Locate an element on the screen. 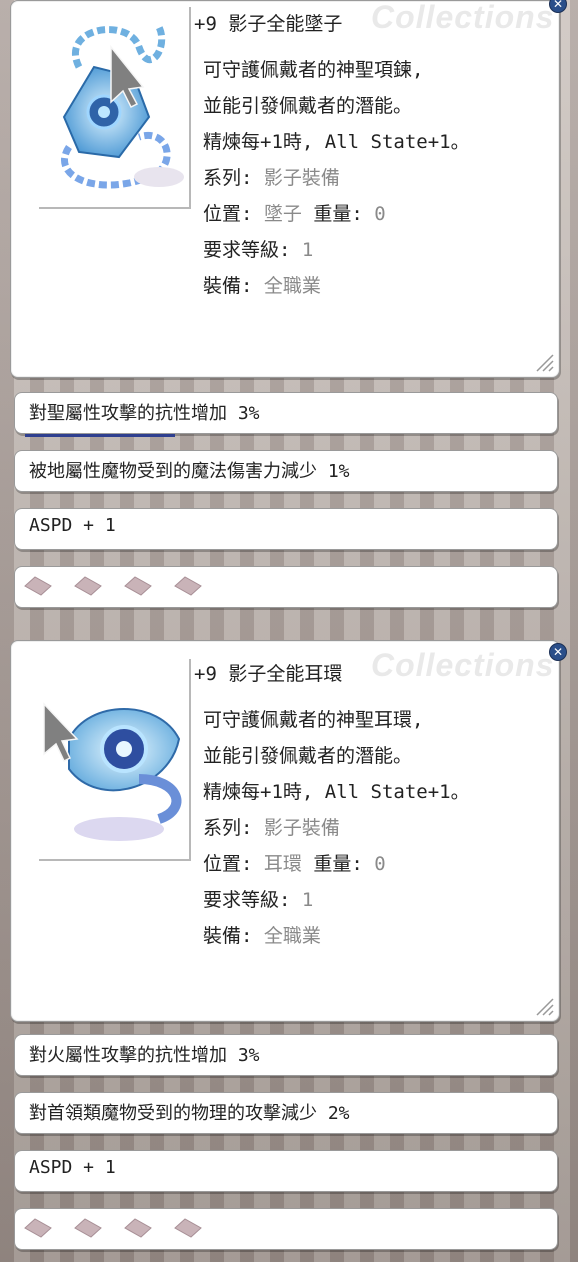 The width and height of the screenshot is (578, 1262). random-option-text: 對首領類魔物受到的物理的攻擊減少 2% is located at coordinates (189, 1113).